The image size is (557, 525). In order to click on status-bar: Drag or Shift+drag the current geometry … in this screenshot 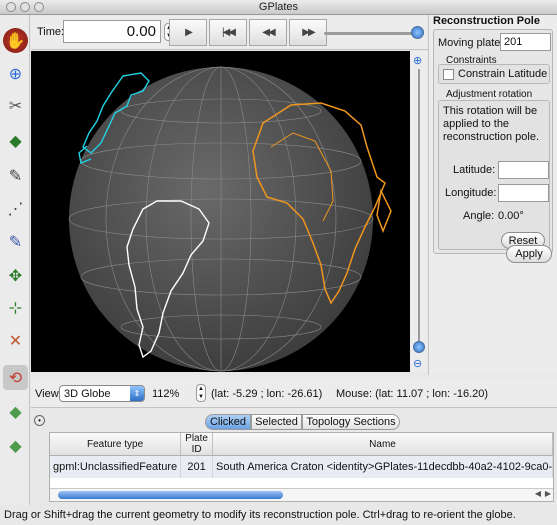, I will do `click(278, 515)`.